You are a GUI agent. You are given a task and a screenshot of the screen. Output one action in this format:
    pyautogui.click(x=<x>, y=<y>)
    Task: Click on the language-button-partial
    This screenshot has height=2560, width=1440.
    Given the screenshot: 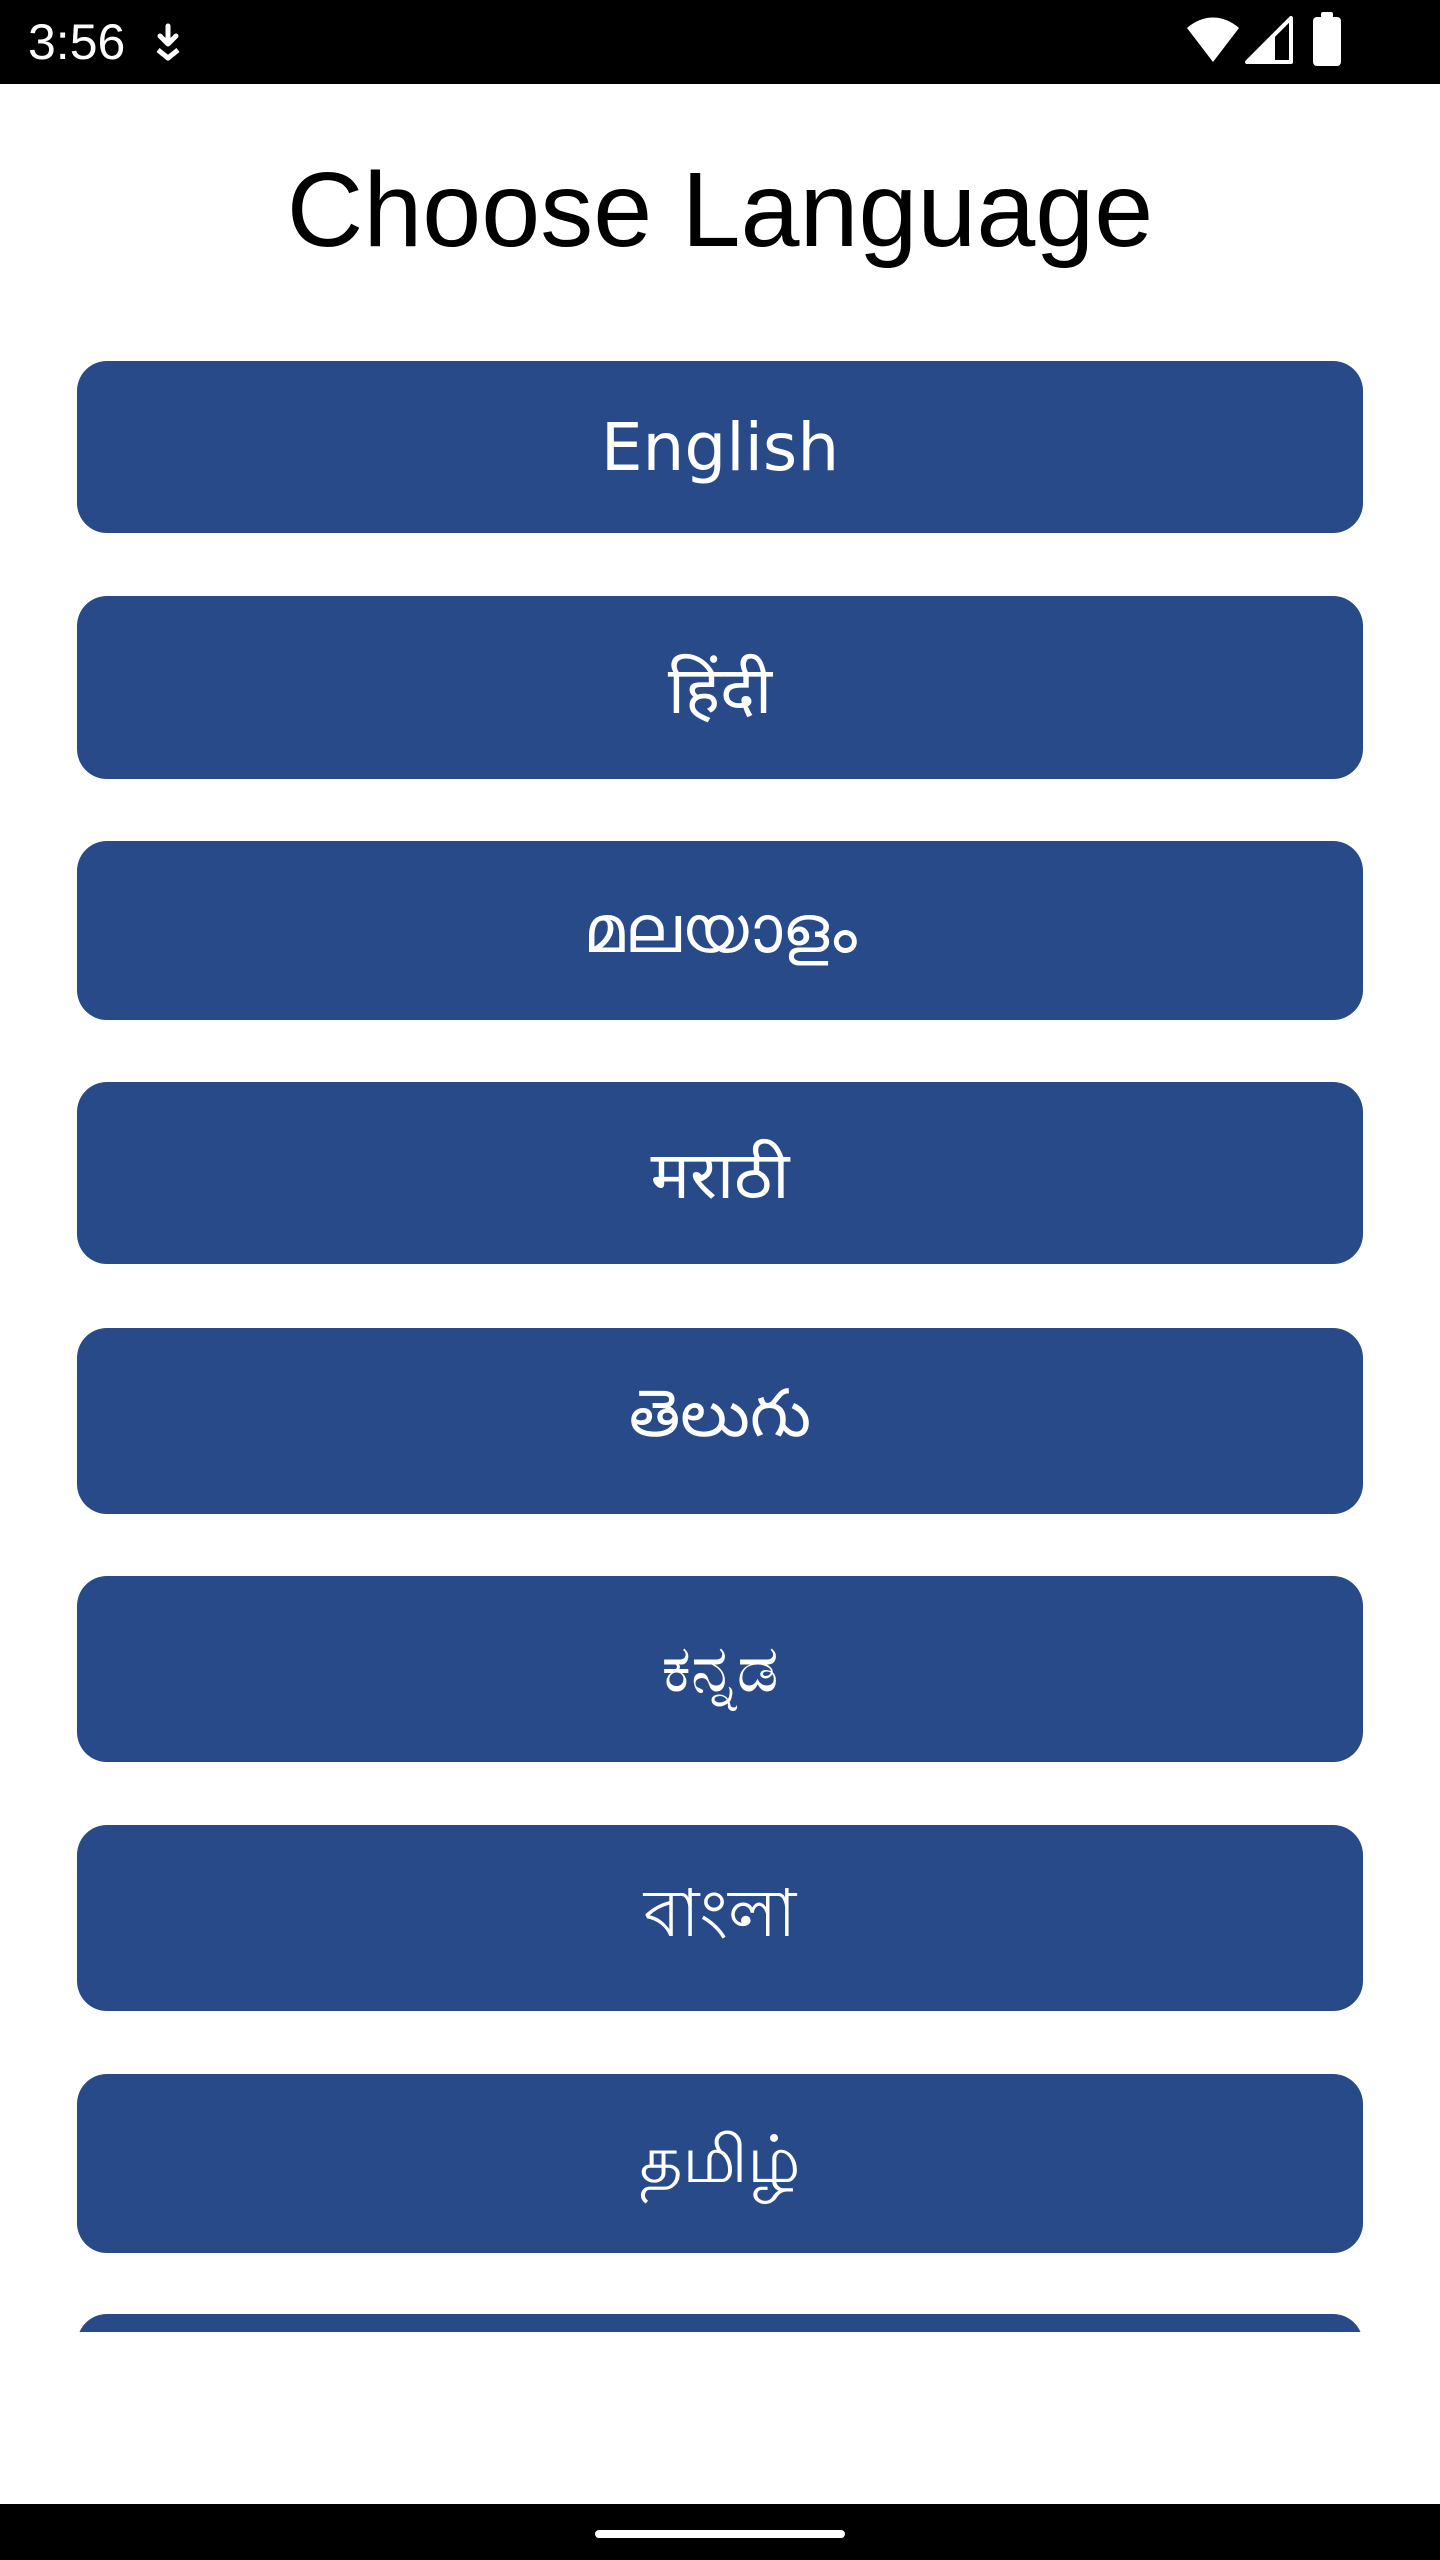 What is the action you would take?
    pyautogui.click(x=720, y=2323)
    